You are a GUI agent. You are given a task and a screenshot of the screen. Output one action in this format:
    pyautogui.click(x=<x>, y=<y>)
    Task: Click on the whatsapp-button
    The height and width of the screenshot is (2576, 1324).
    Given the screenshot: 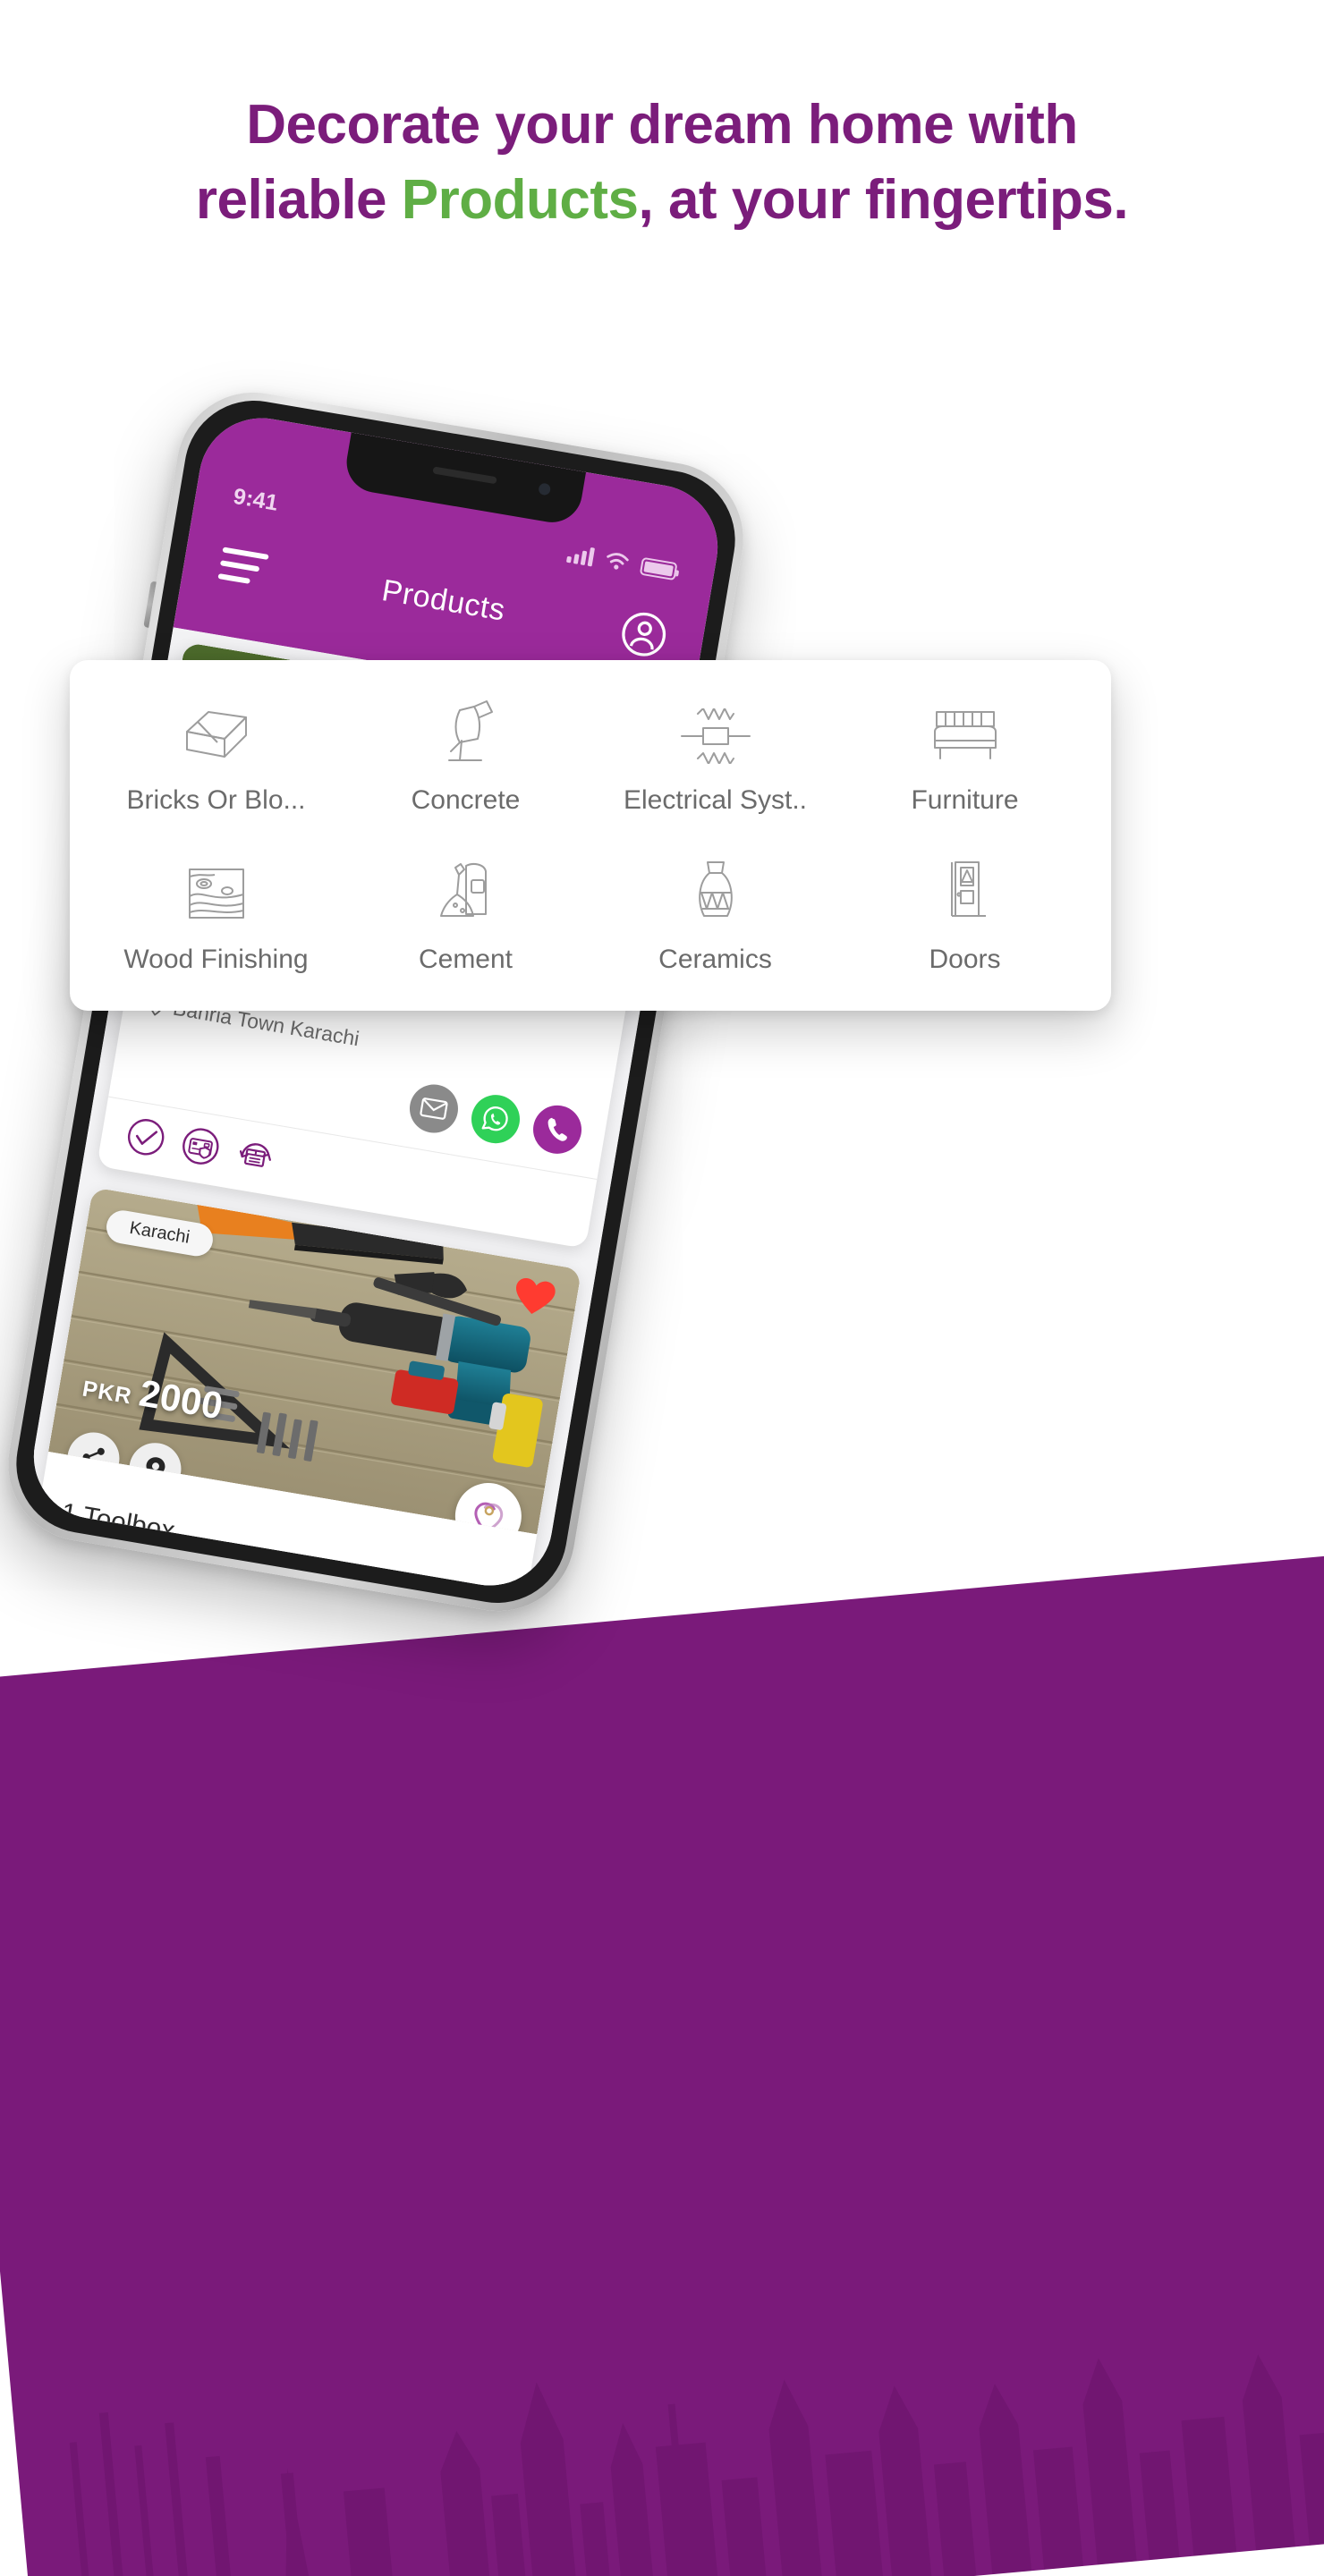 What is the action you would take?
    pyautogui.click(x=495, y=1119)
    